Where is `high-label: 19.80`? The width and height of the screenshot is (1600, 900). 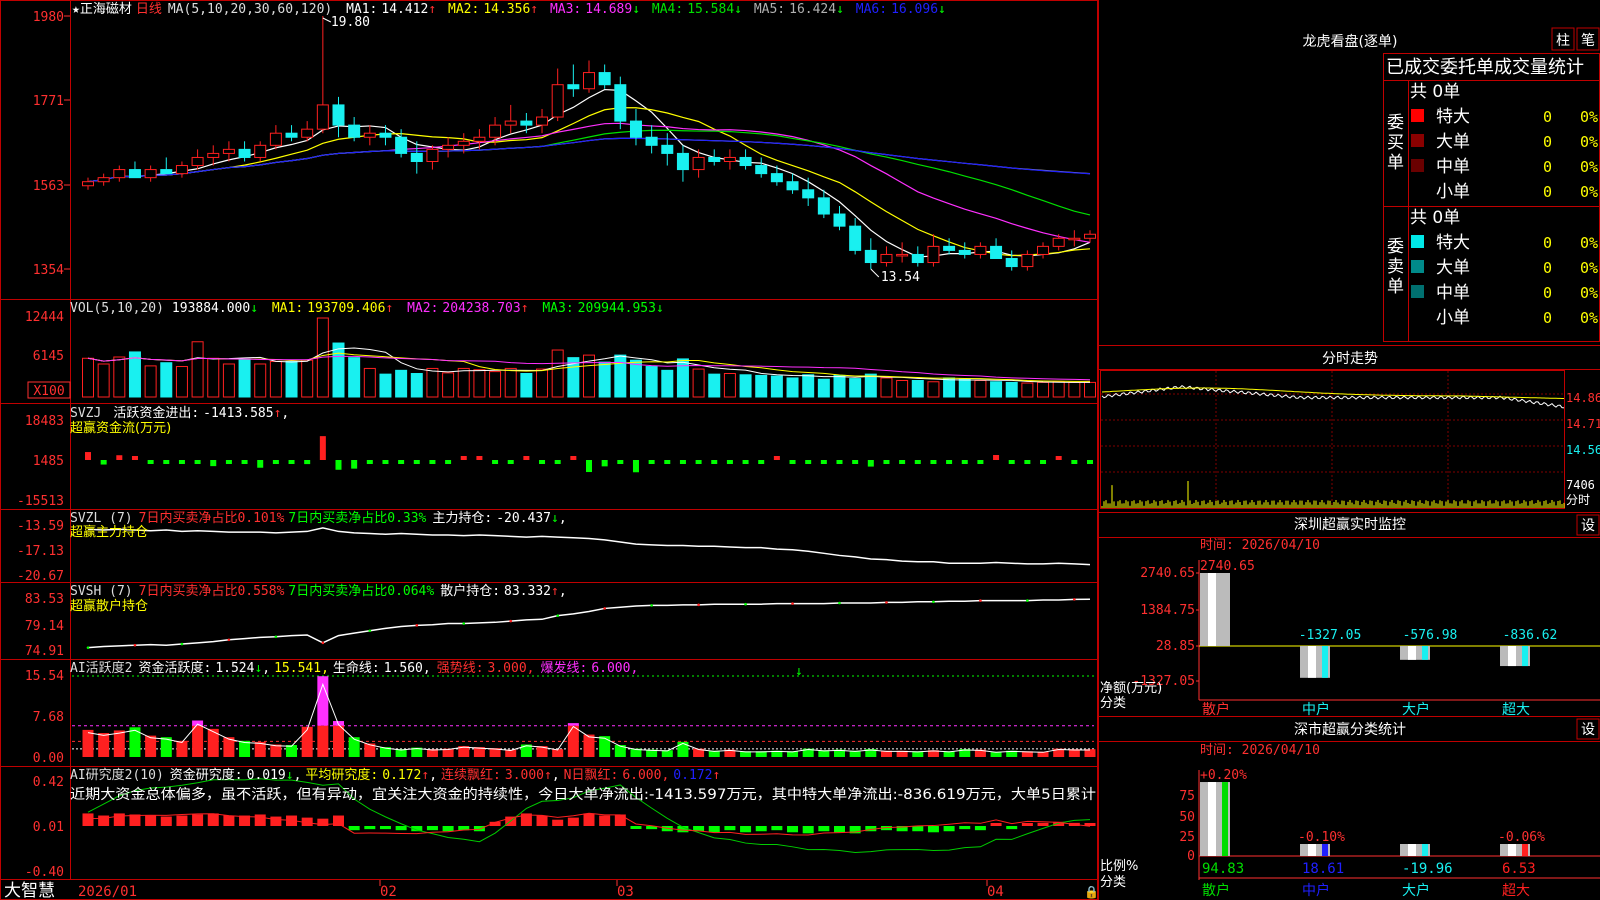
high-label: 19.80 is located at coordinates (350, 22).